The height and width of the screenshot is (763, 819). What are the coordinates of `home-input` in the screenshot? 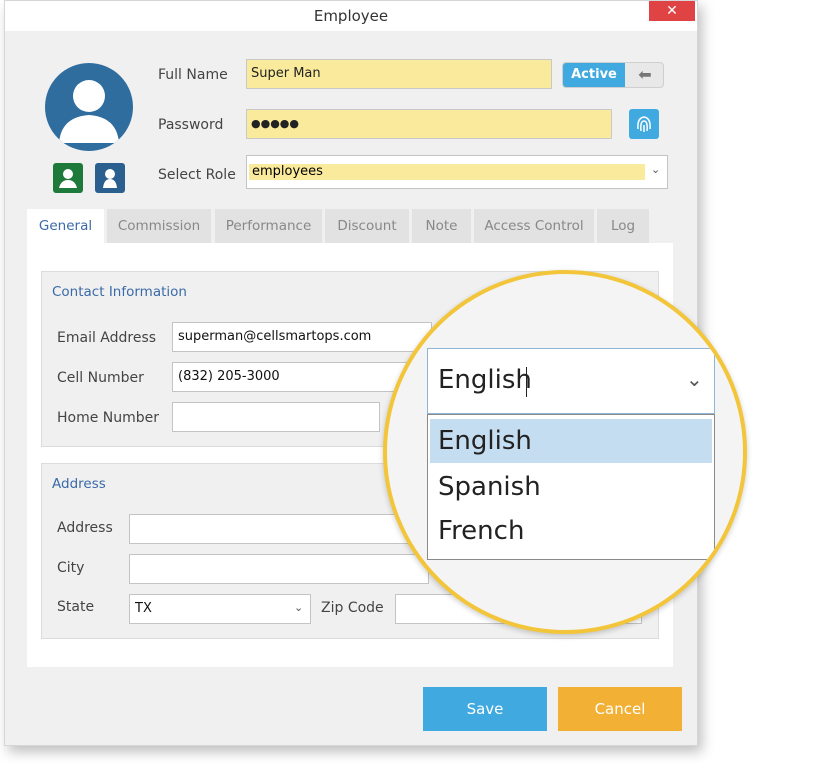 It's located at (276, 417).